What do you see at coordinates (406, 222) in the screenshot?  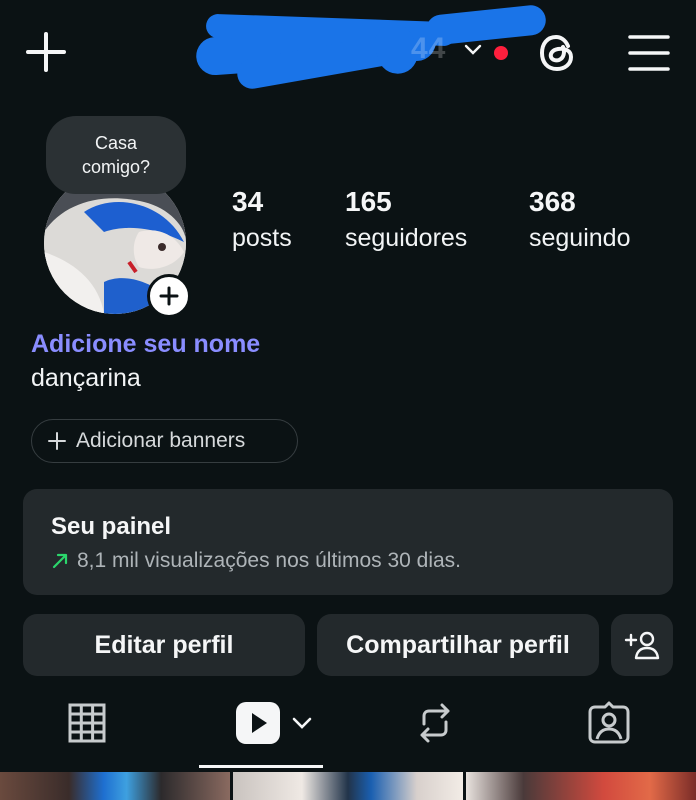 I see `stat-followers: 165 seguidores` at bounding box center [406, 222].